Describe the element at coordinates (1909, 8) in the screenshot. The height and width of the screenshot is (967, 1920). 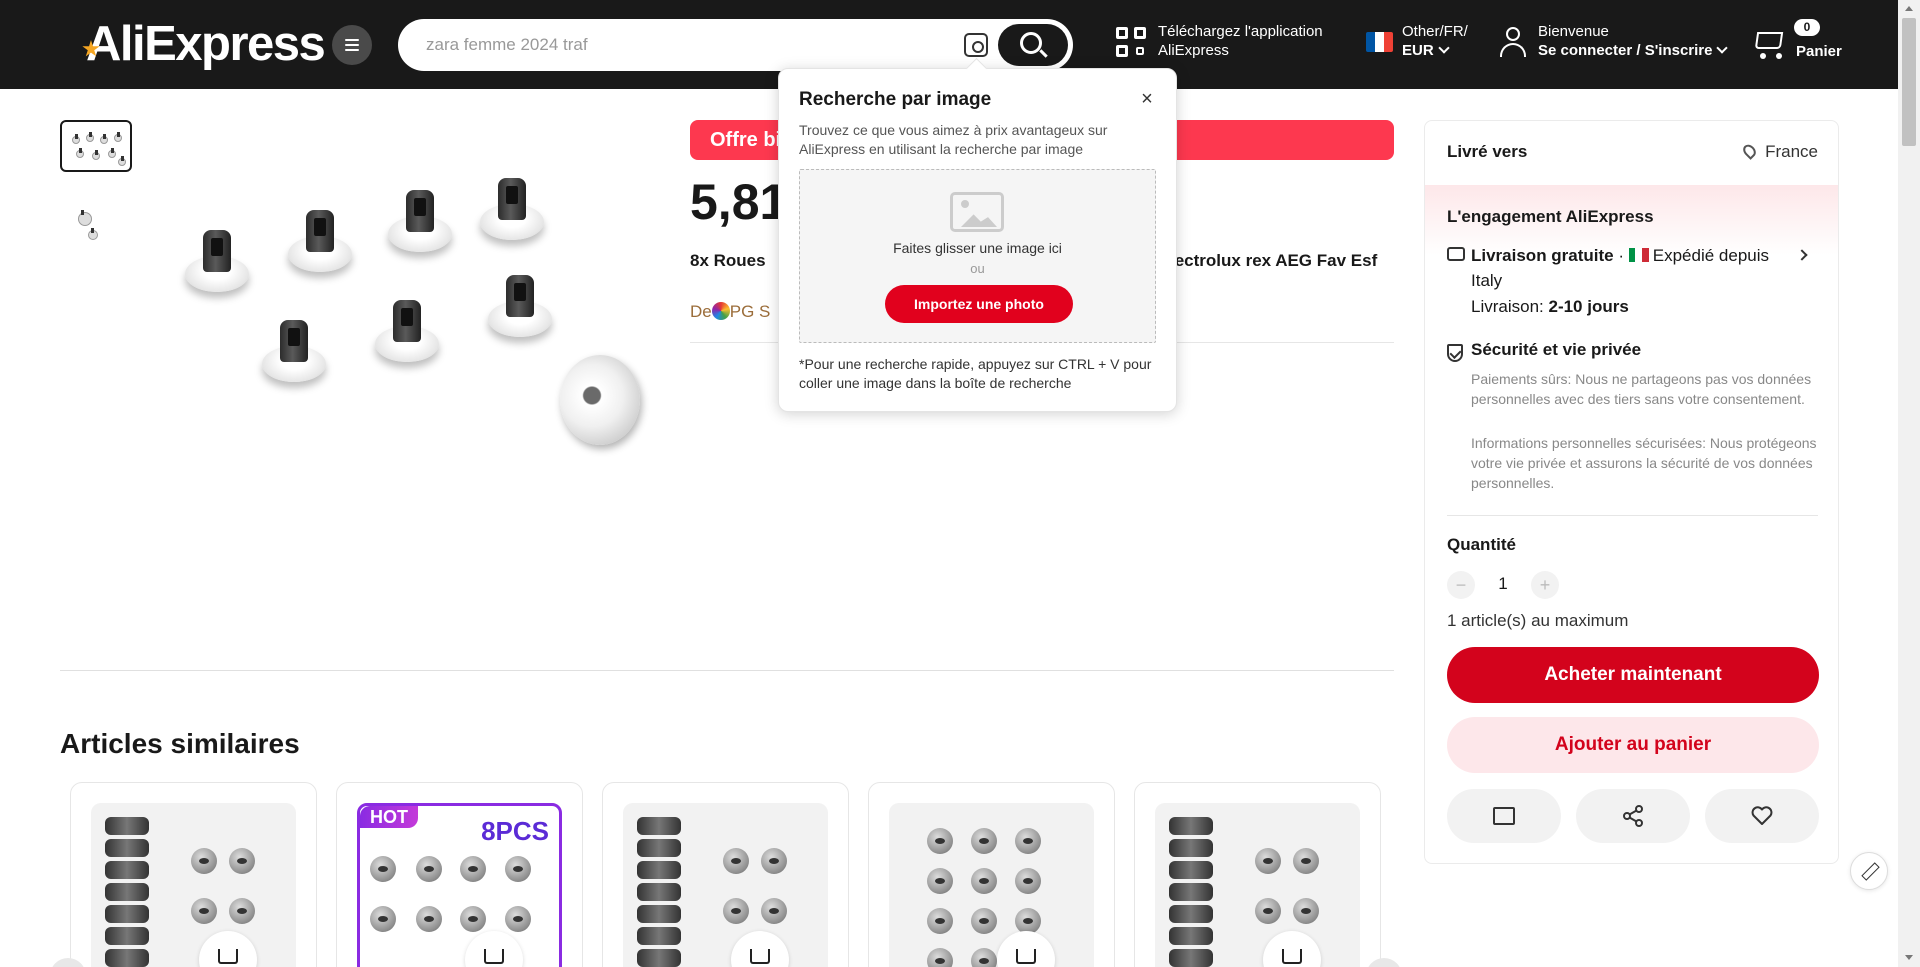
I see `scroll-up-arrow-icon` at that location.